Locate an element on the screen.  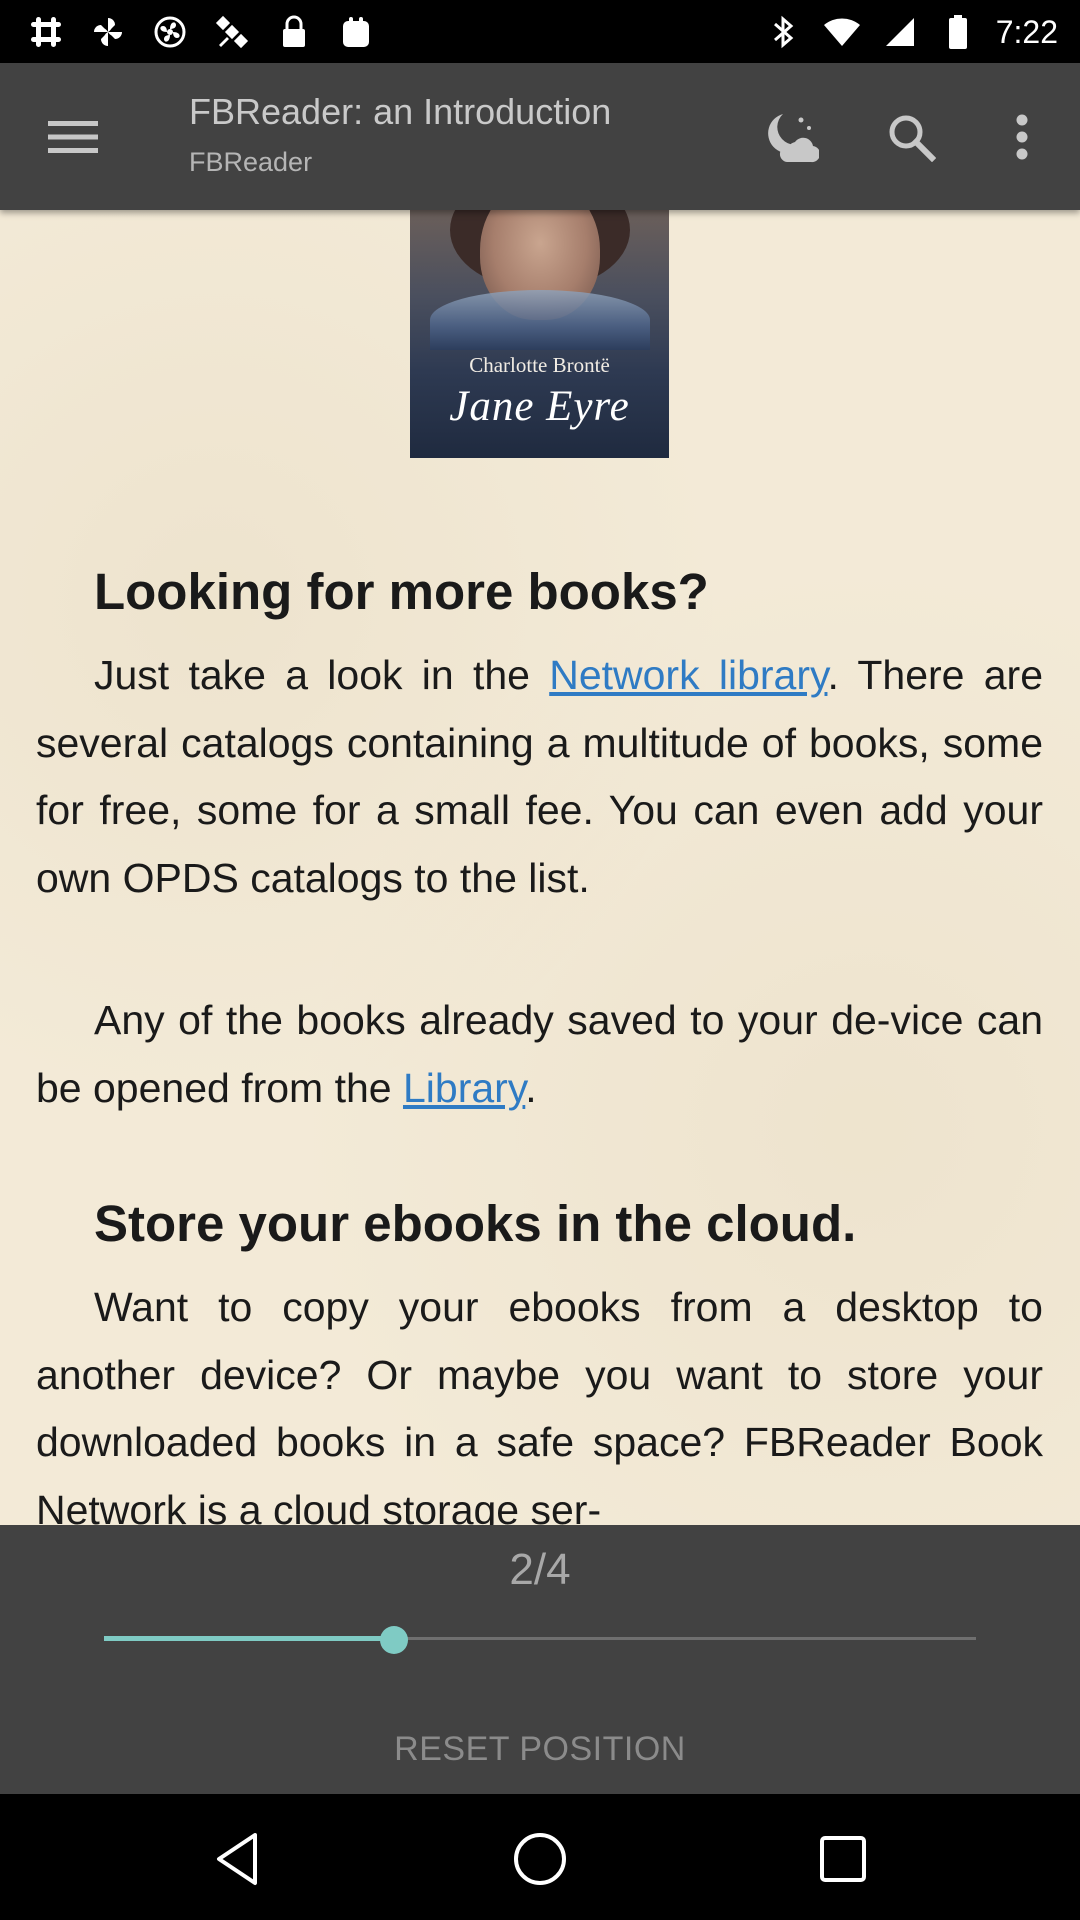
system-navigation-bar is located at coordinates (540, 1857).